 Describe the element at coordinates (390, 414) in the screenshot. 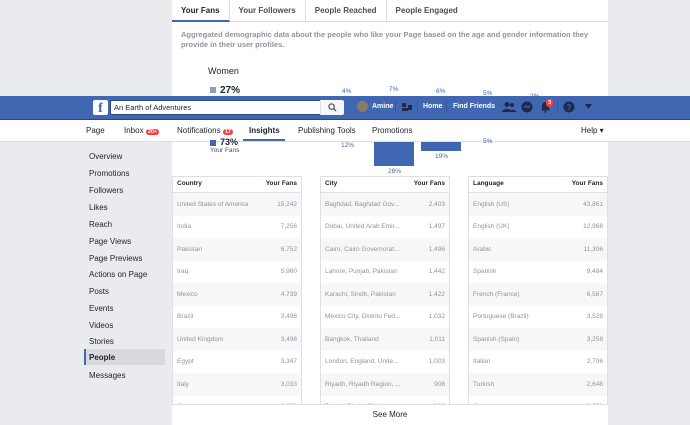

I see `see-more-button: See More` at that location.